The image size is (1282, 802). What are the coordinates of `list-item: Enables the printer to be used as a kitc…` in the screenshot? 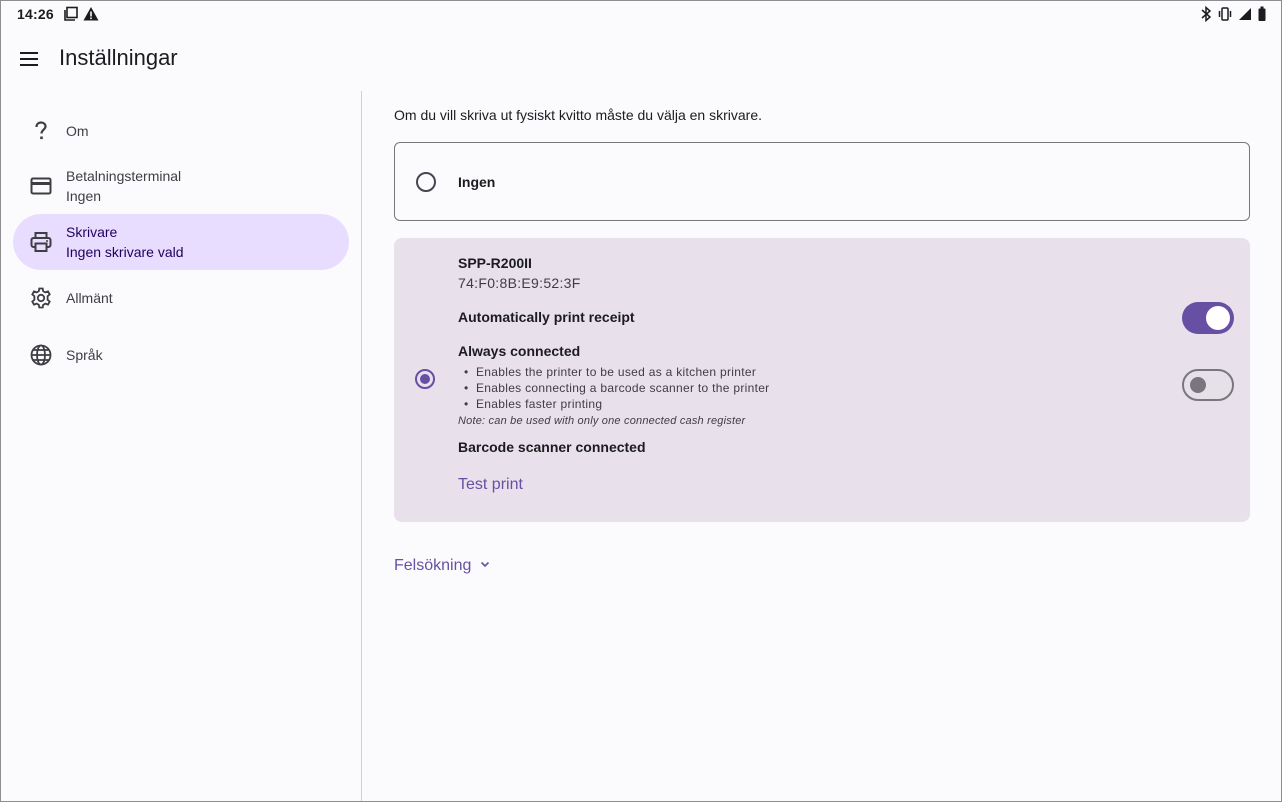 It's located at (613, 372).